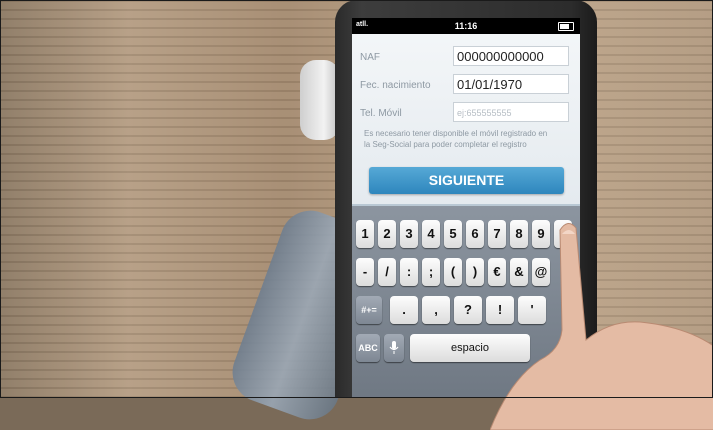  What do you see at coordinates (395, 85) in the screenshot?
I see `birthdate-label: Fec. nacimiento` at bounding box center [395, 85].